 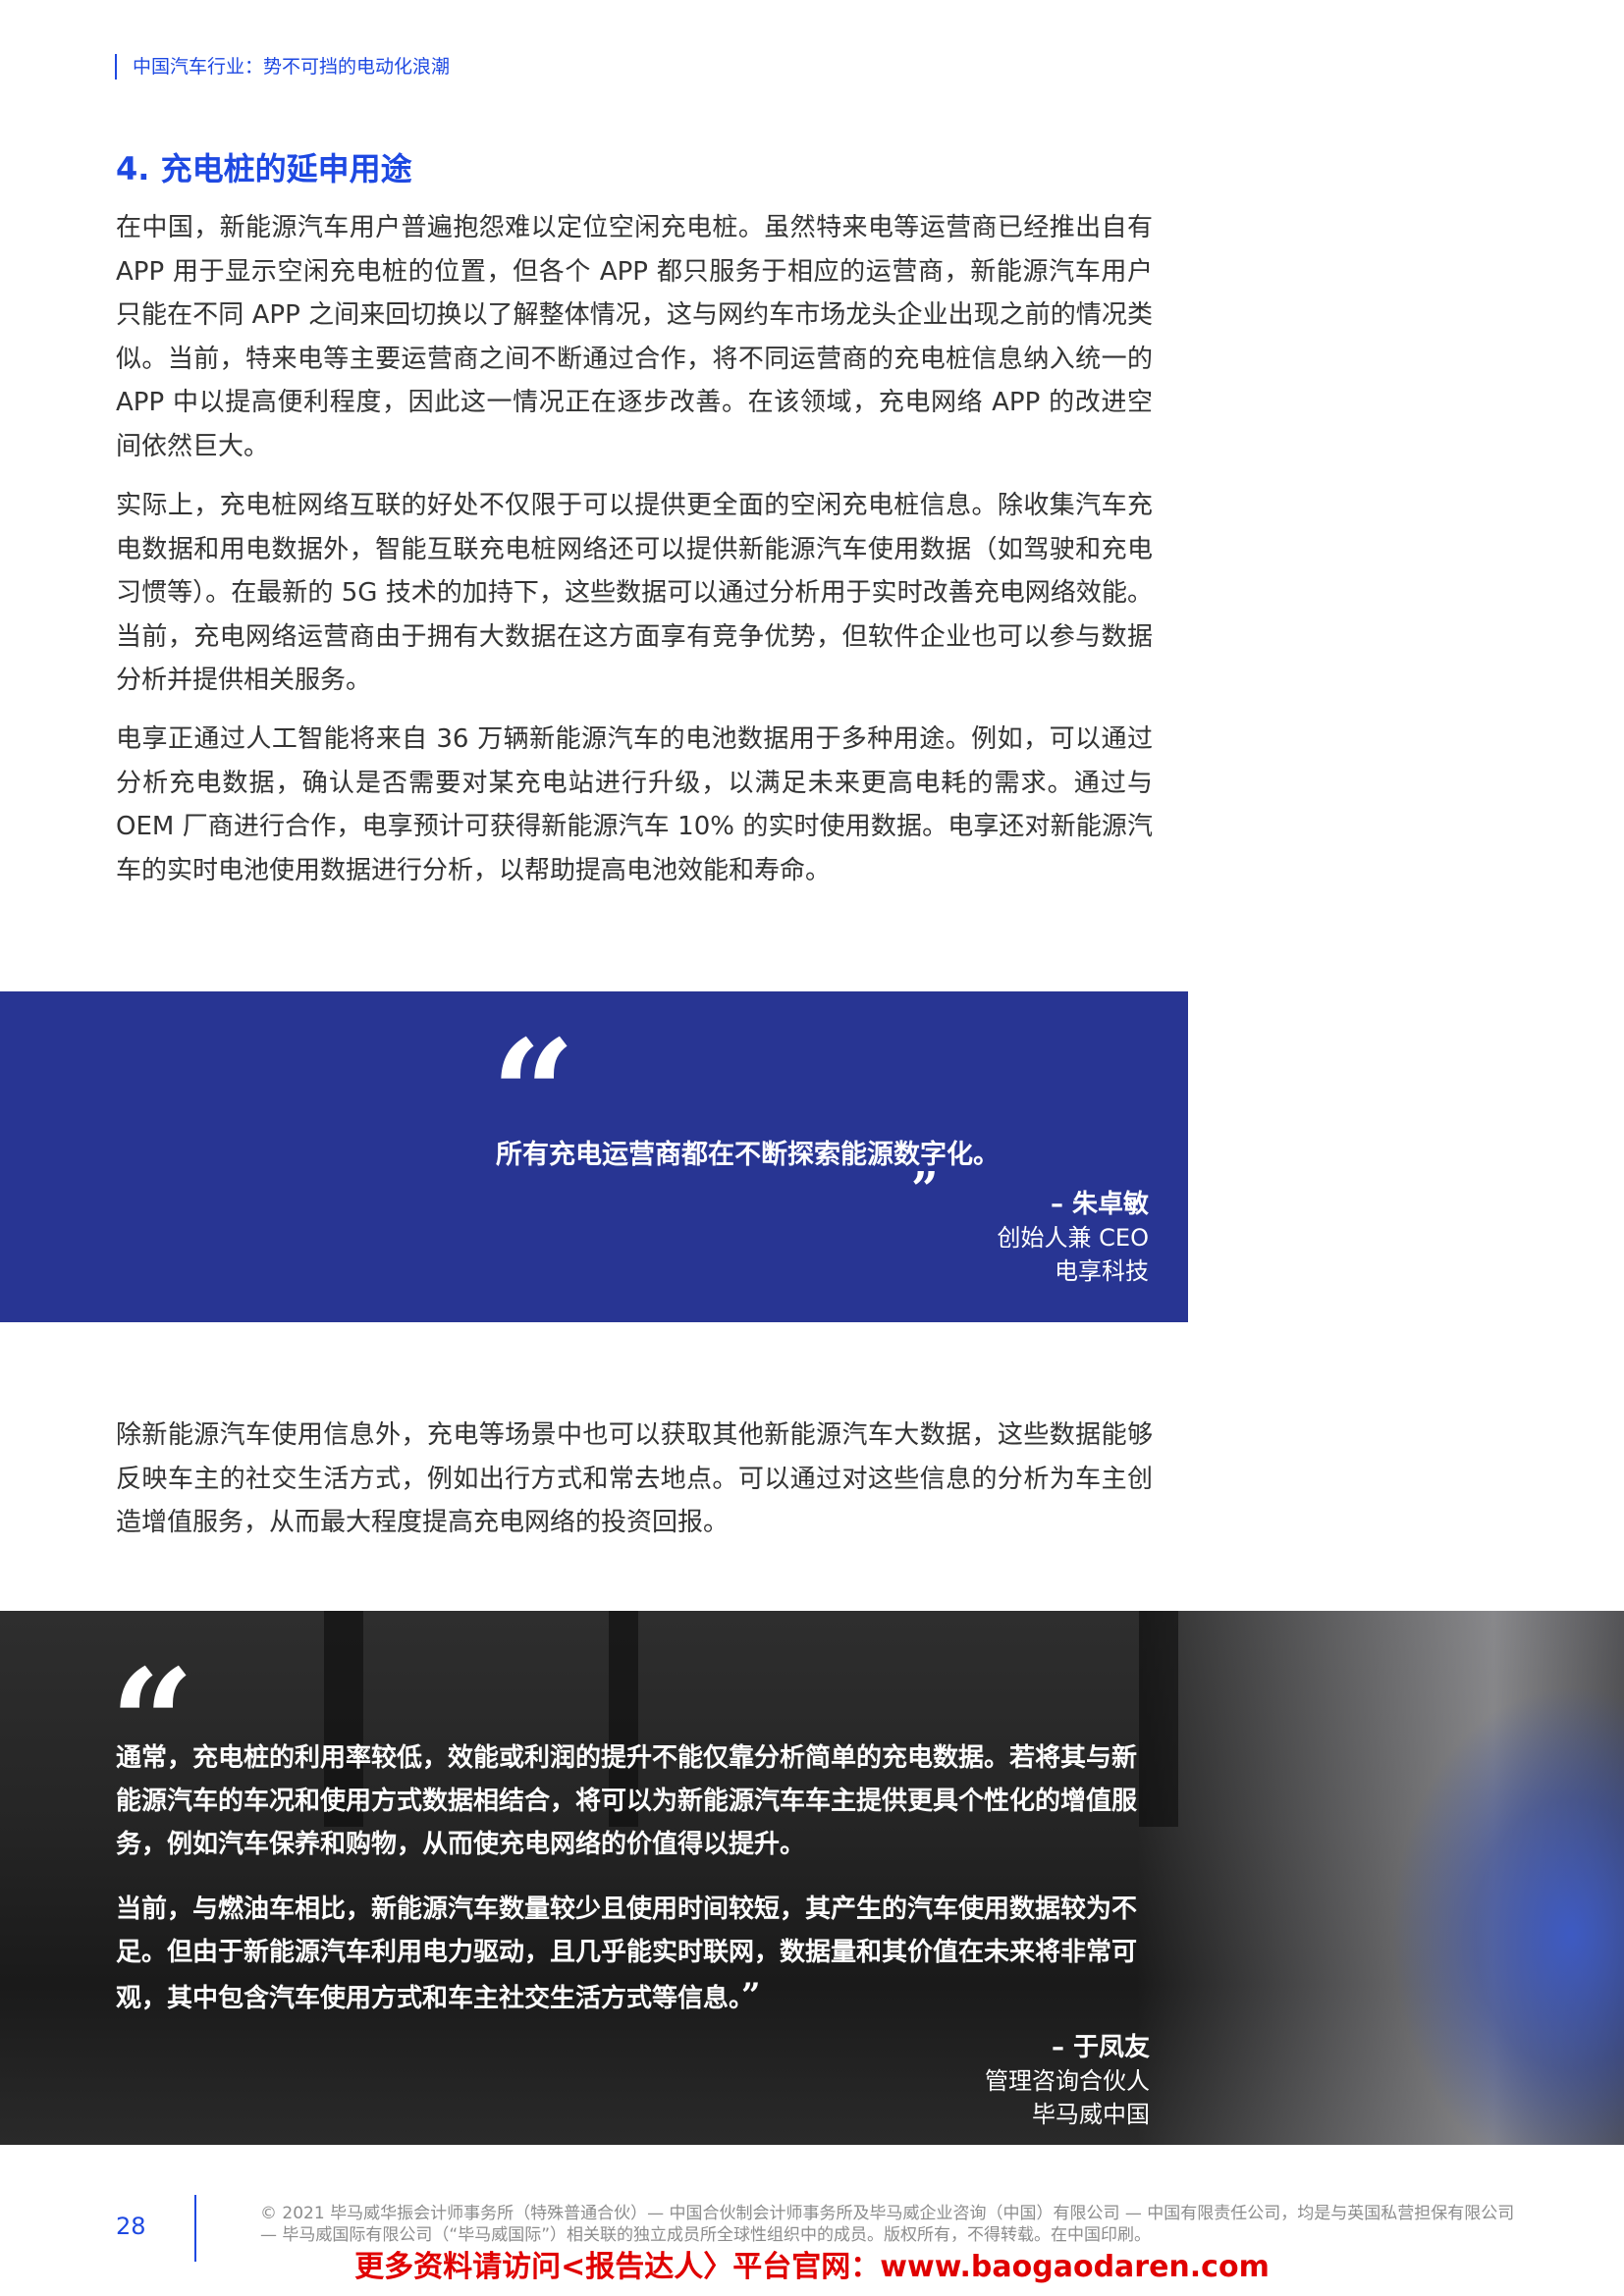 I want to click on quote-attribution: – 朱卓敏 创始人兼 CEO 电享科技, so click(x=1073, y=1238).